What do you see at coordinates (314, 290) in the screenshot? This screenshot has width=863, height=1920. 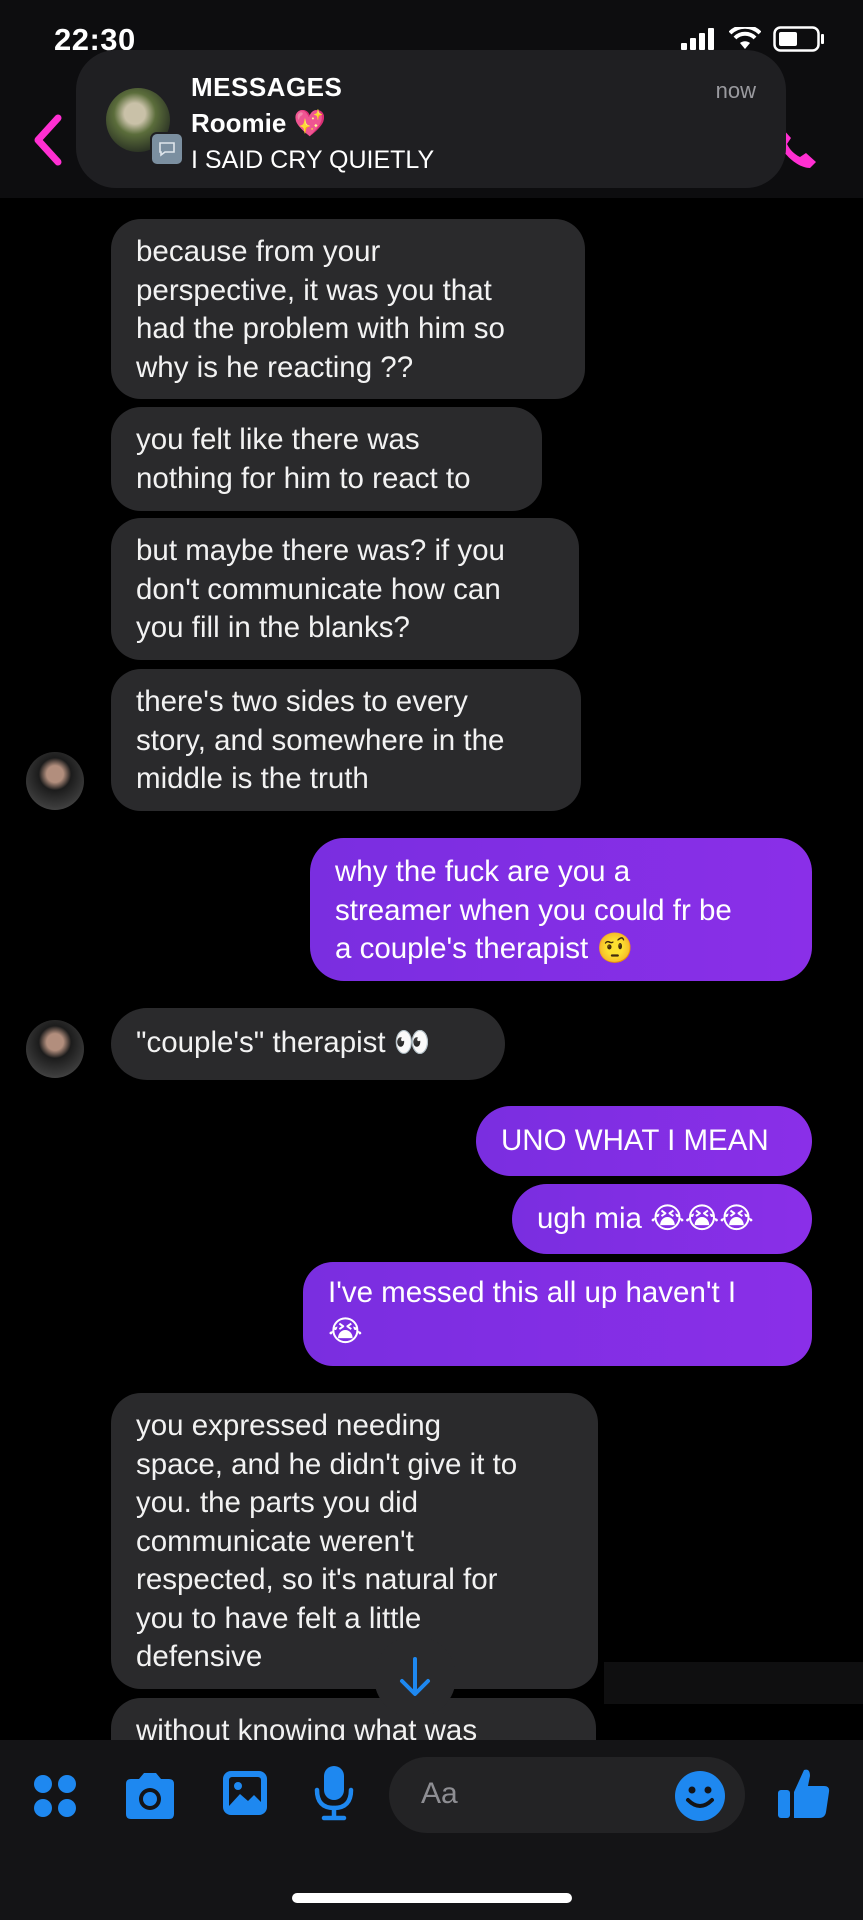 I see `message-line: perspective, it was you that` at bounding box center [314, 290].